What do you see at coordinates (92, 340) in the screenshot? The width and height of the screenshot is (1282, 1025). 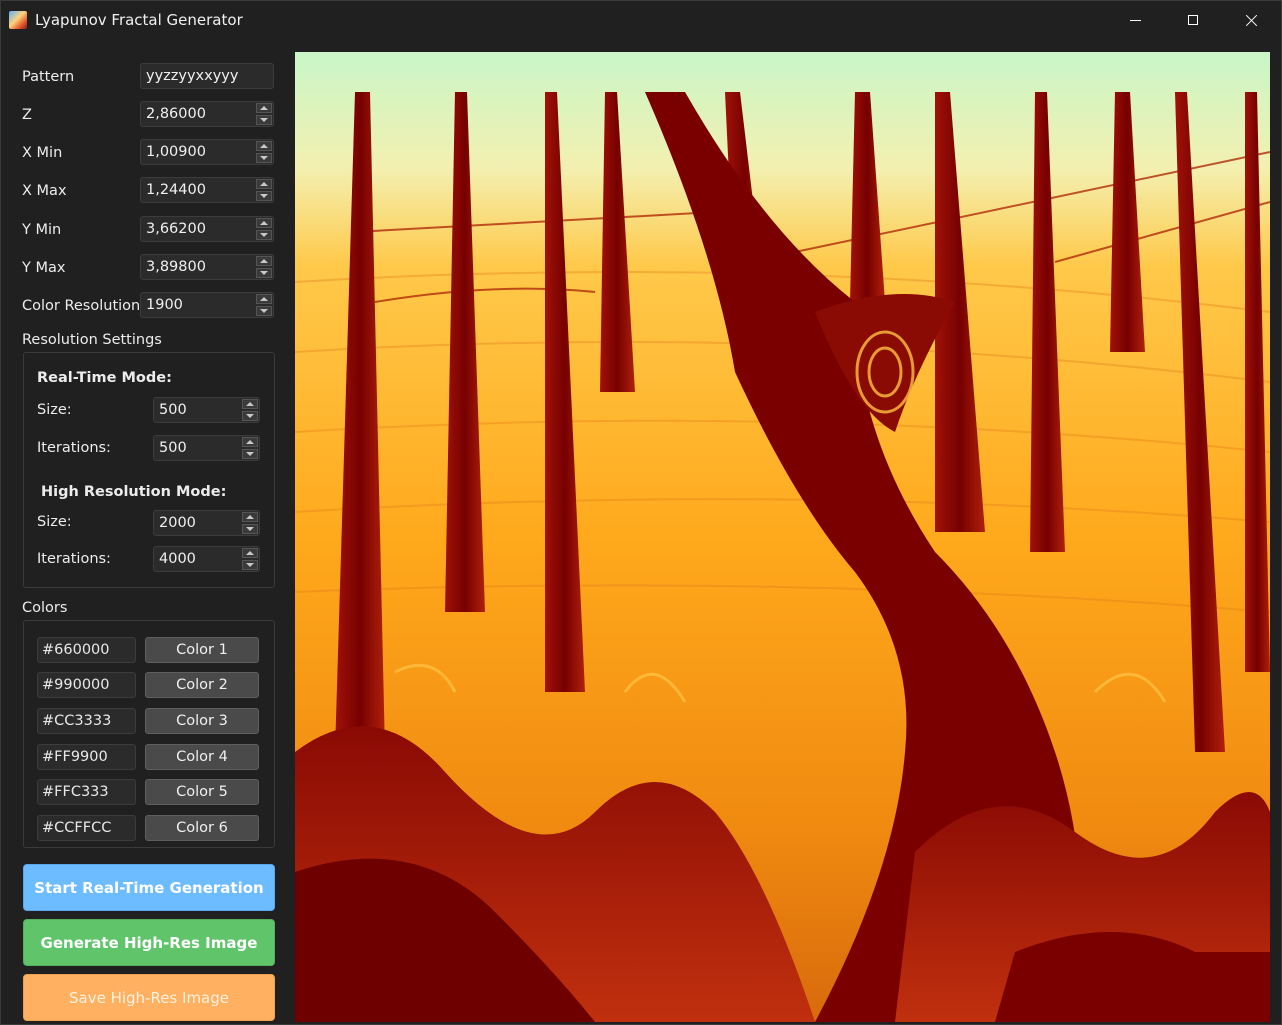 I see `resolution-settings-heading: Resolution Settings` at bounding box center [92, 340].